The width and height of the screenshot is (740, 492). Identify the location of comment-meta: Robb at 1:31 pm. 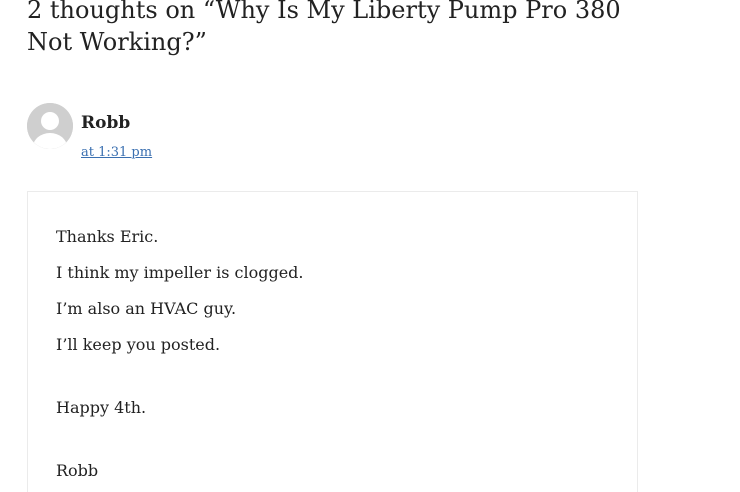
(227, 135).